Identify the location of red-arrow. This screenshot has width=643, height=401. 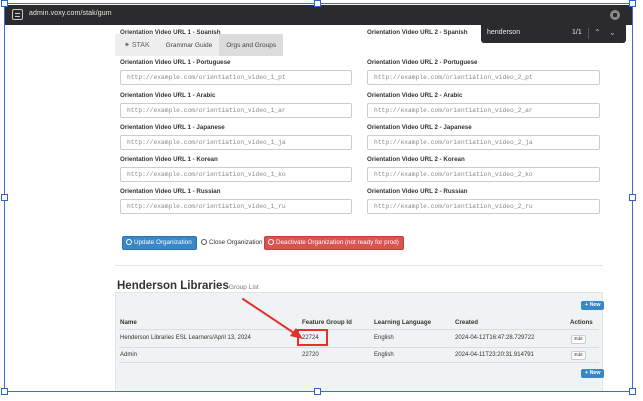
(272, 318).